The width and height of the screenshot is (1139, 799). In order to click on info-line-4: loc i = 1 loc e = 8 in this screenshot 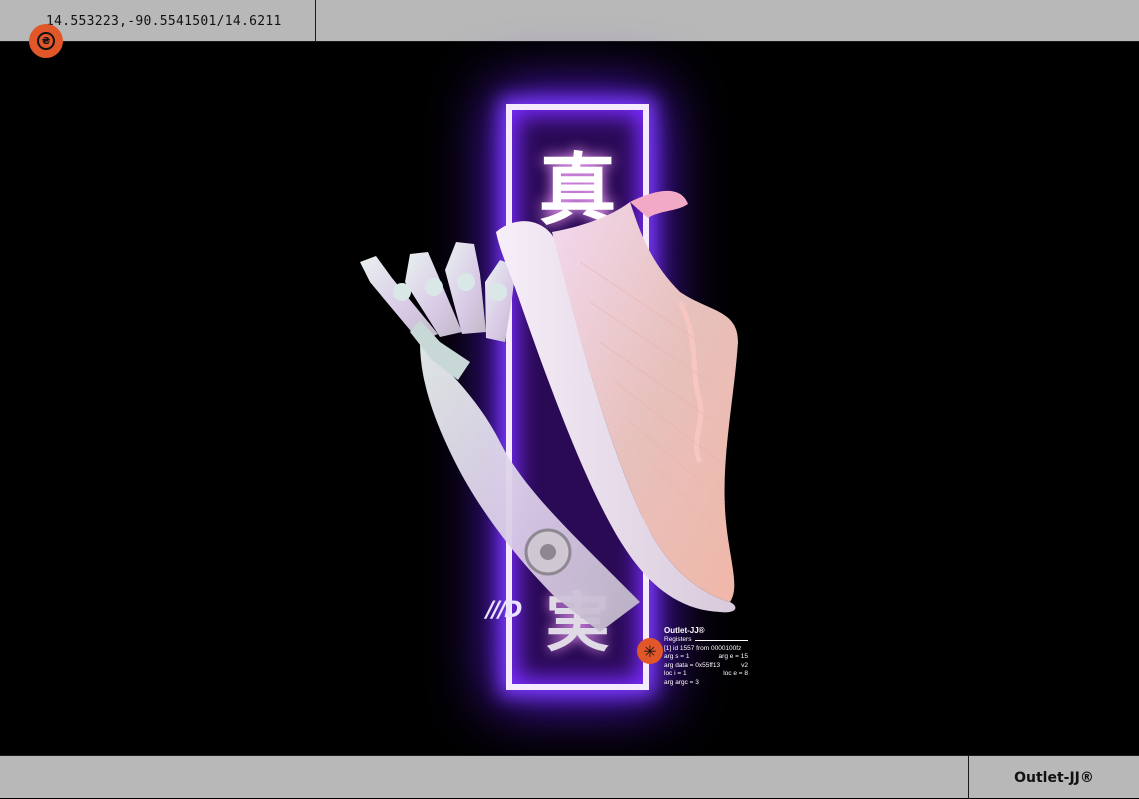, I will do `click(706, 674)`.